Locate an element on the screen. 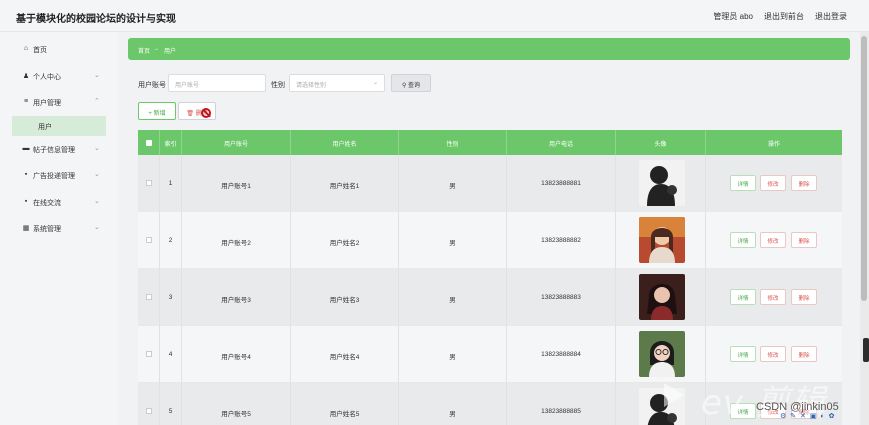 The height and width of the screenshot is (425, 869). account-filter-label: 用户账号 is located at coordinates (152, 85).